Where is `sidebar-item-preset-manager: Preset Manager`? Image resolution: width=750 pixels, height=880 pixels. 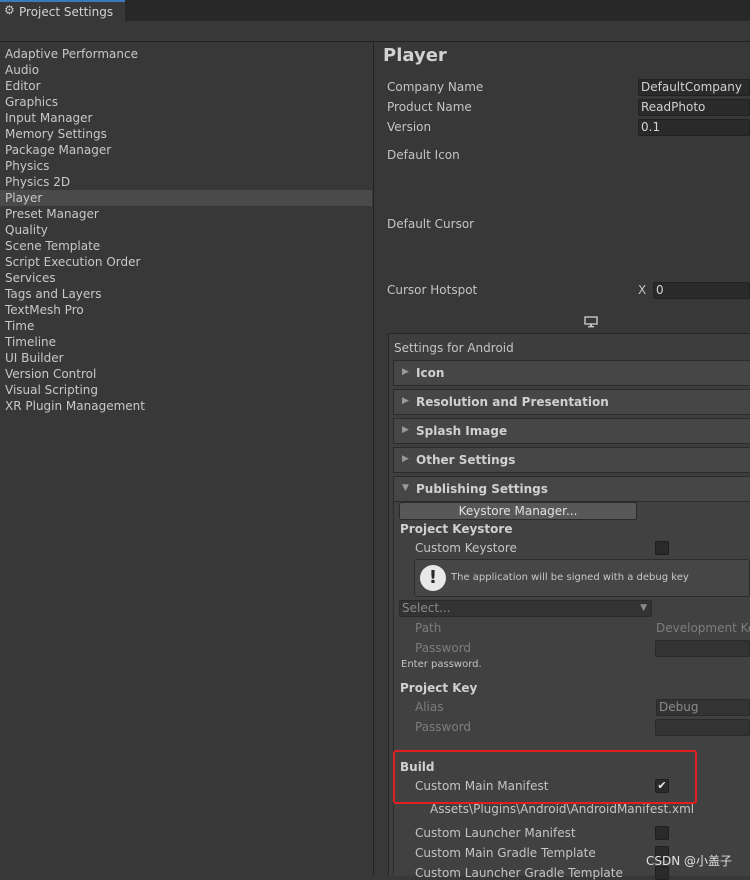
sidebar-item-preset-manager: Preset Manager is located at coordinates (186, 214).